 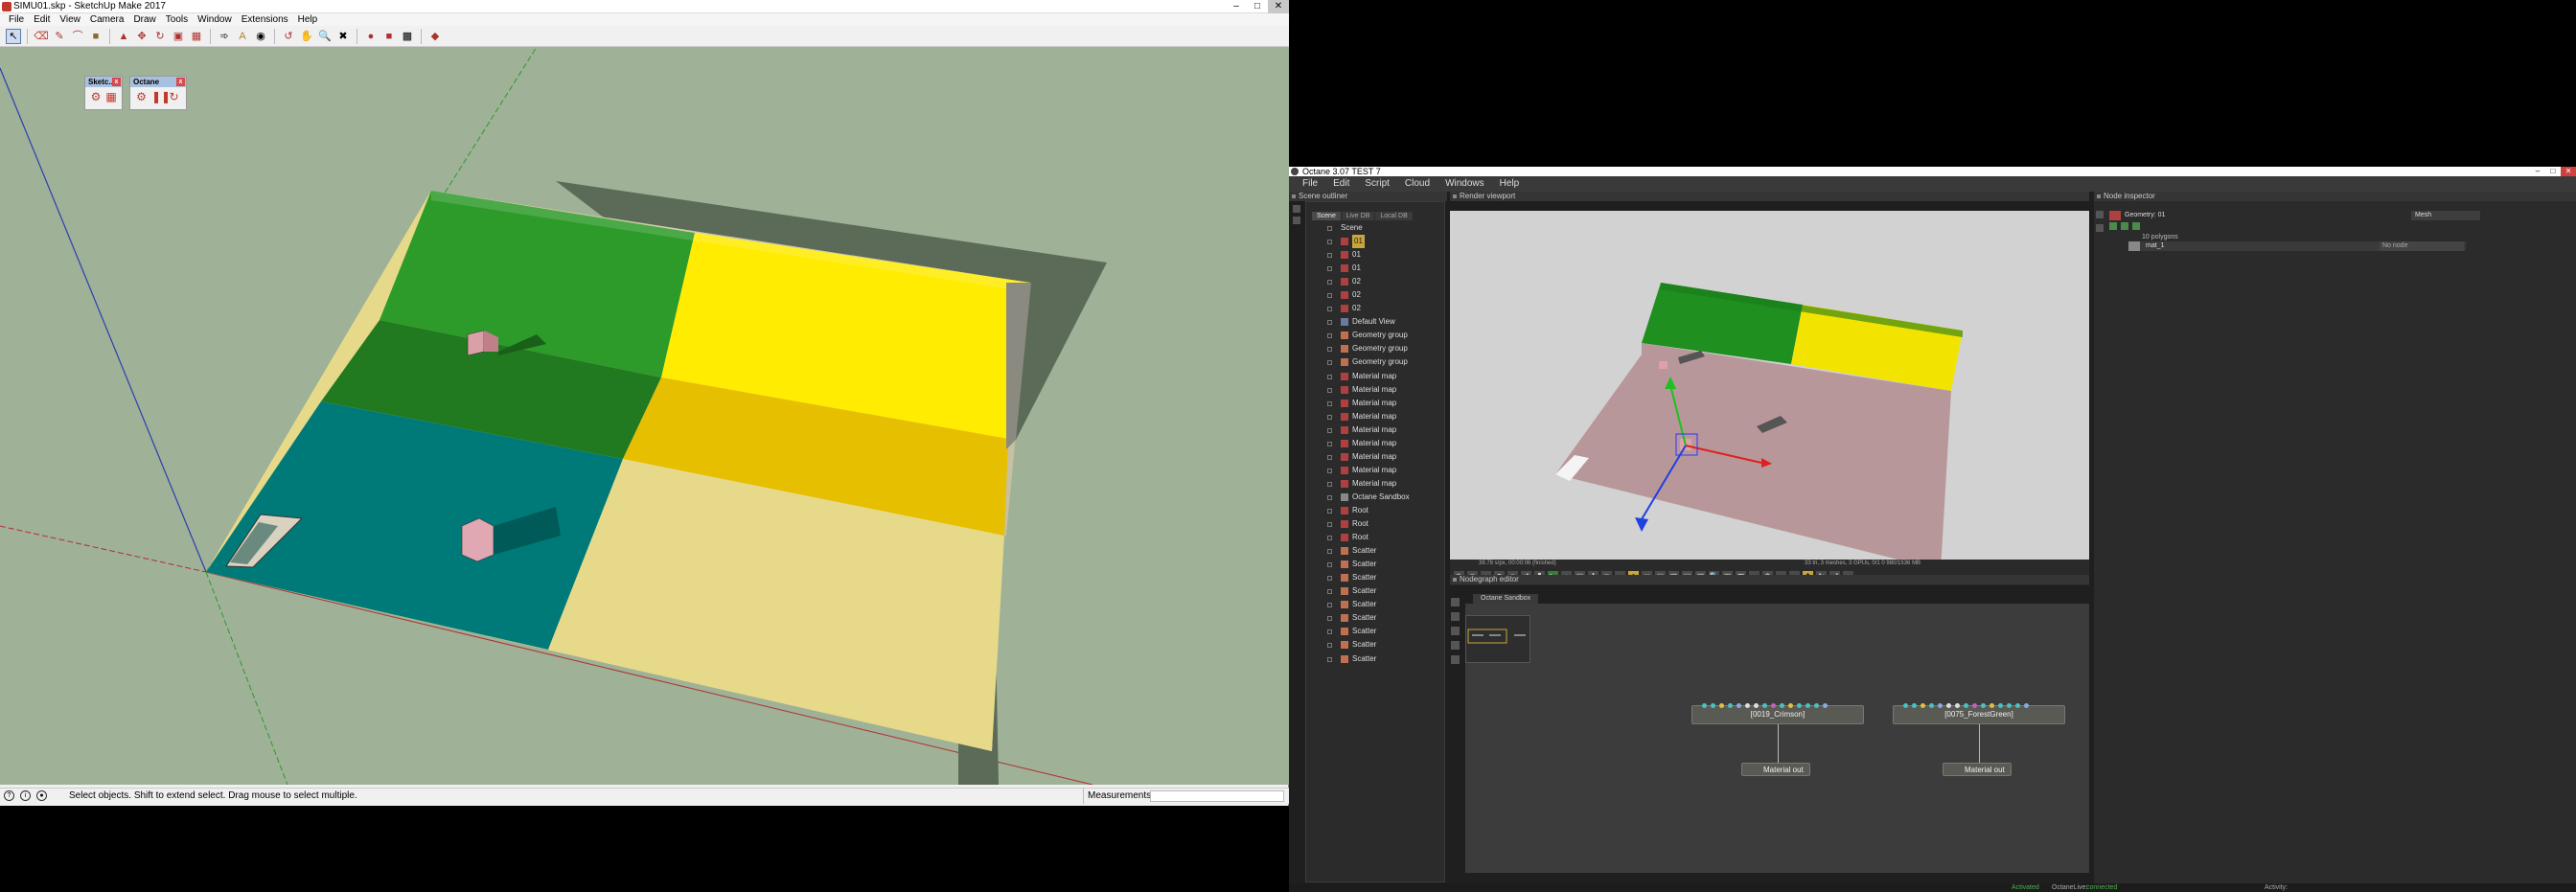 I want to click on material-pin-dropdown: No node, so click(x=2422, y=246).